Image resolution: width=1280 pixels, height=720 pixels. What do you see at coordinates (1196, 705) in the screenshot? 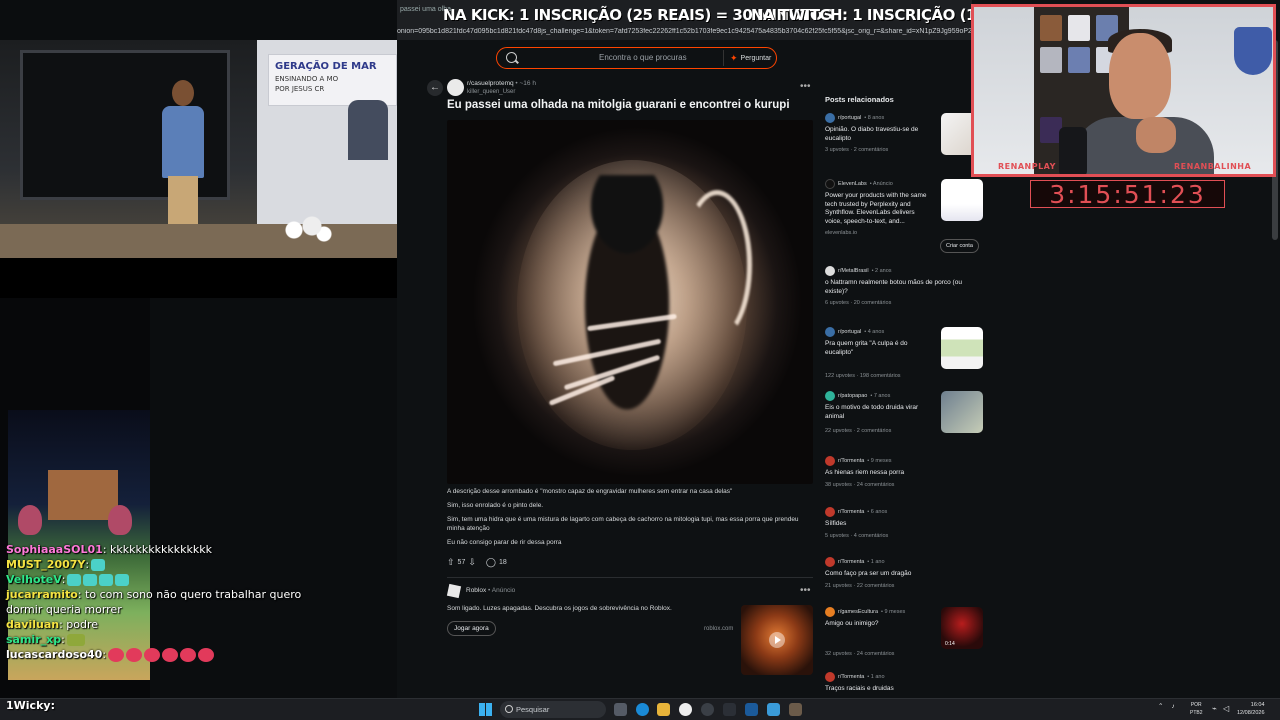
I see `language-code: POR` at bounding box center [1196, 705].